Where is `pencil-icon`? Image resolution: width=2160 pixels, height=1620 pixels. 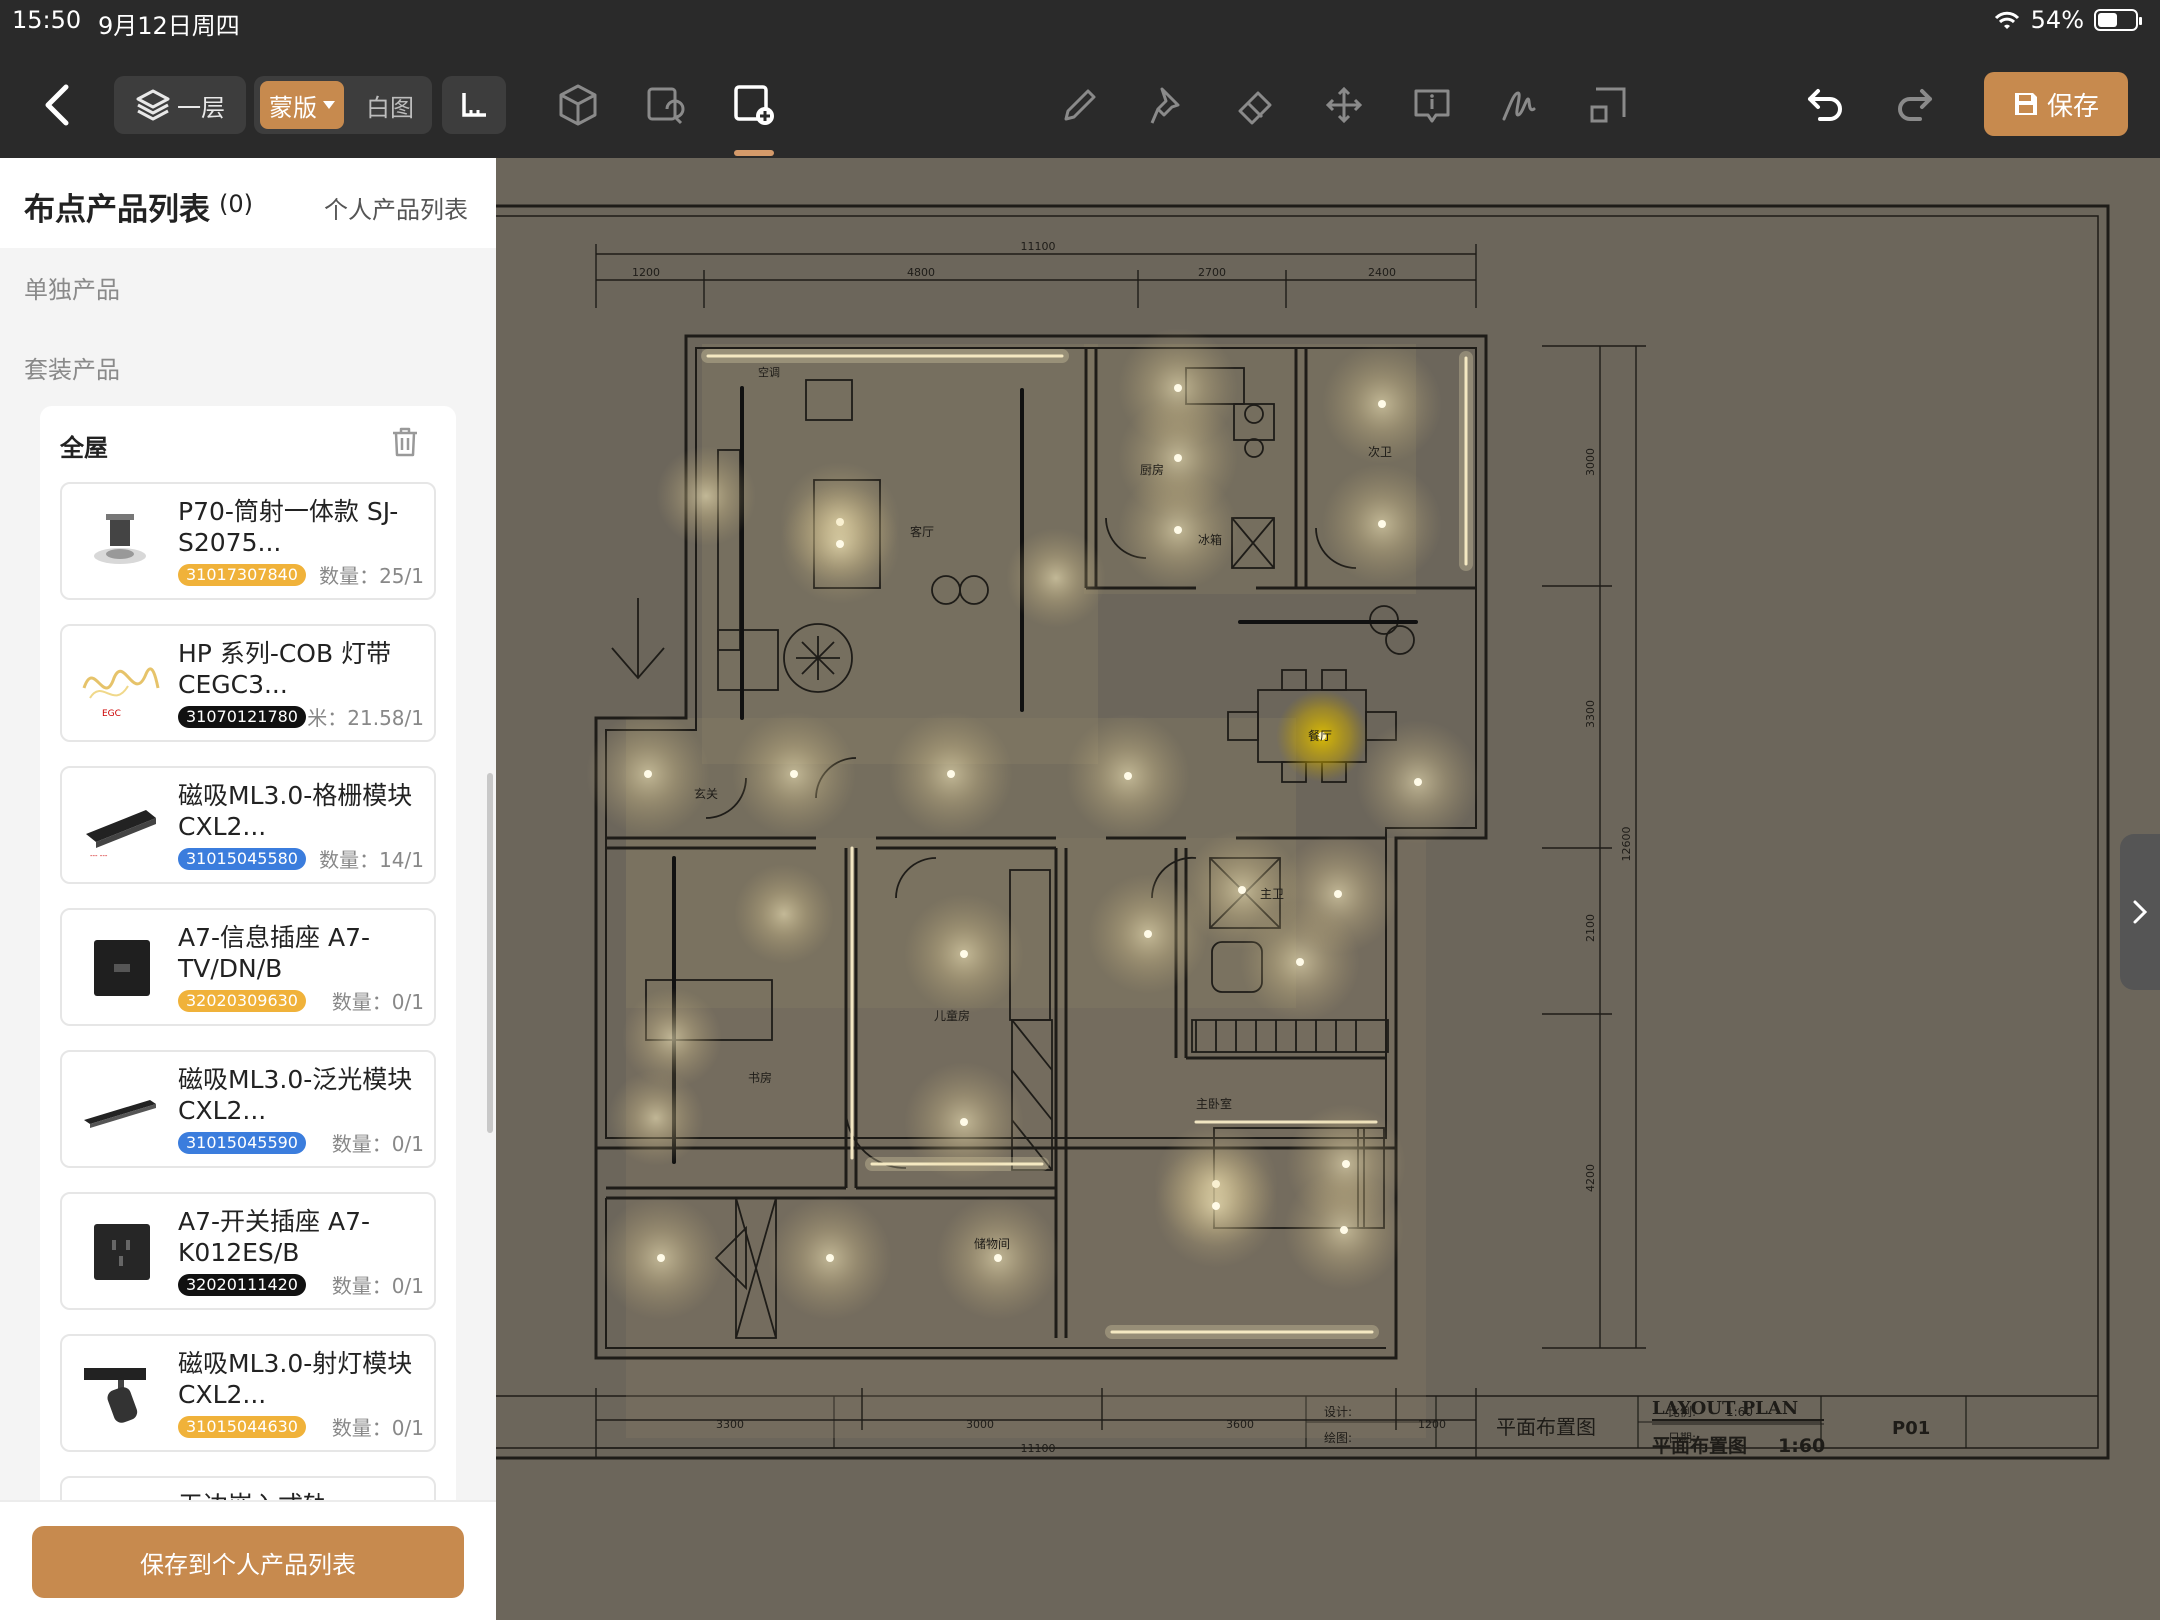
pencil-icon is located at coordinates (1080, 105).